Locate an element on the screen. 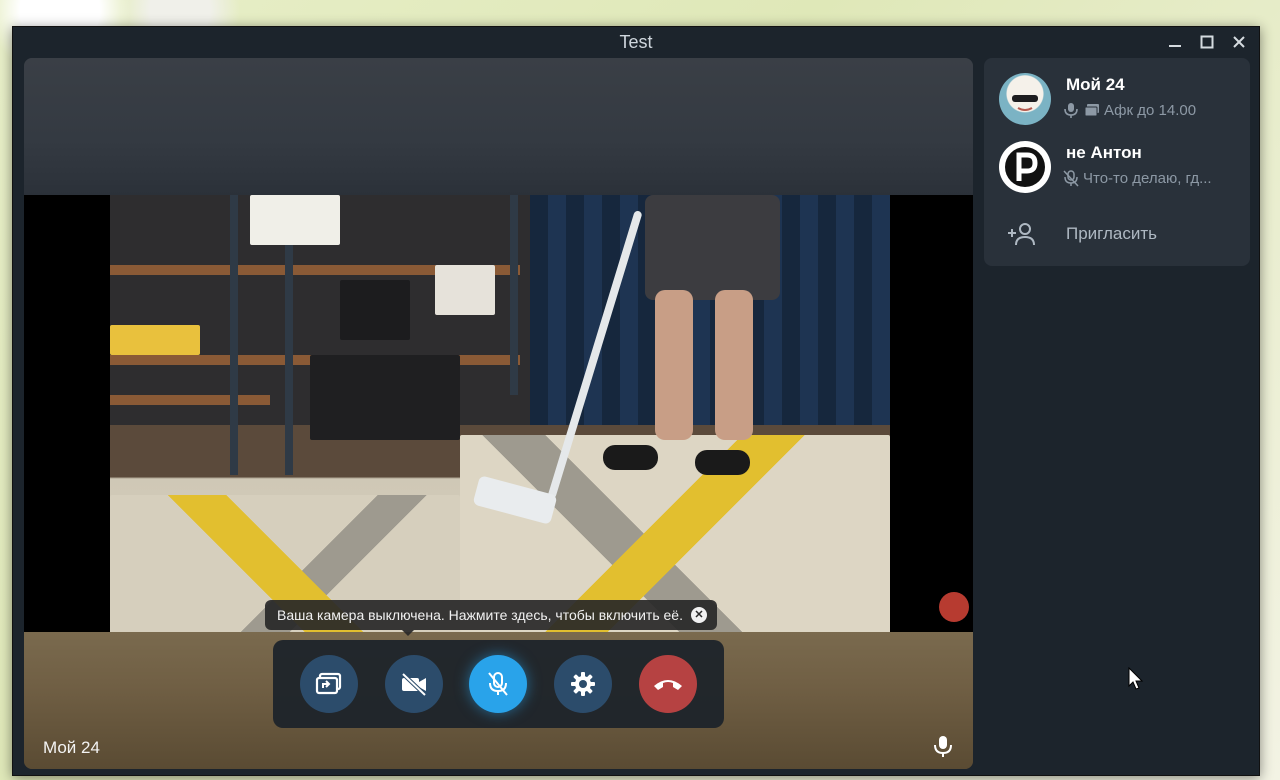 The image size is (1280, 780). settings-button is located at coordinates (583, 684).